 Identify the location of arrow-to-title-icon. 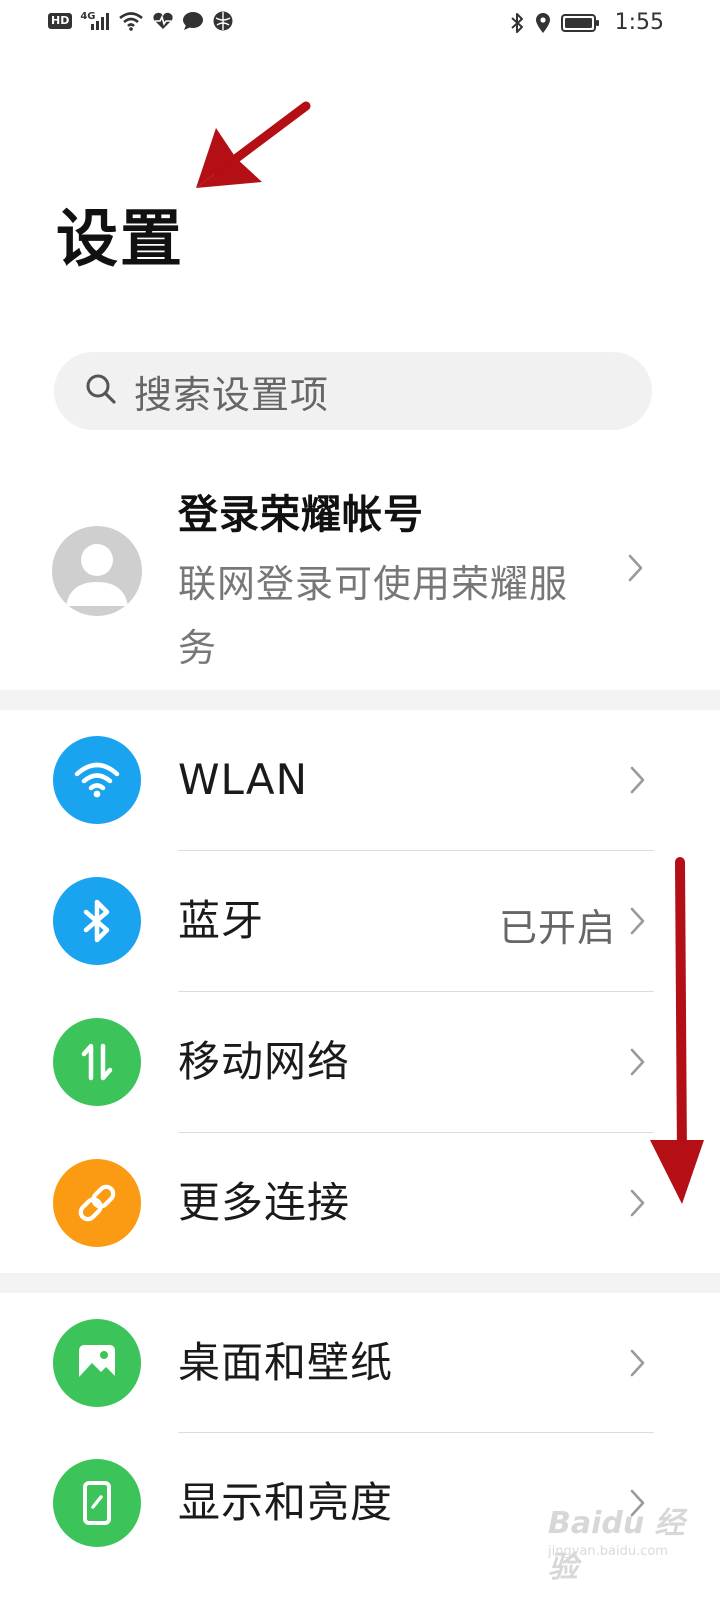
(253, 144).